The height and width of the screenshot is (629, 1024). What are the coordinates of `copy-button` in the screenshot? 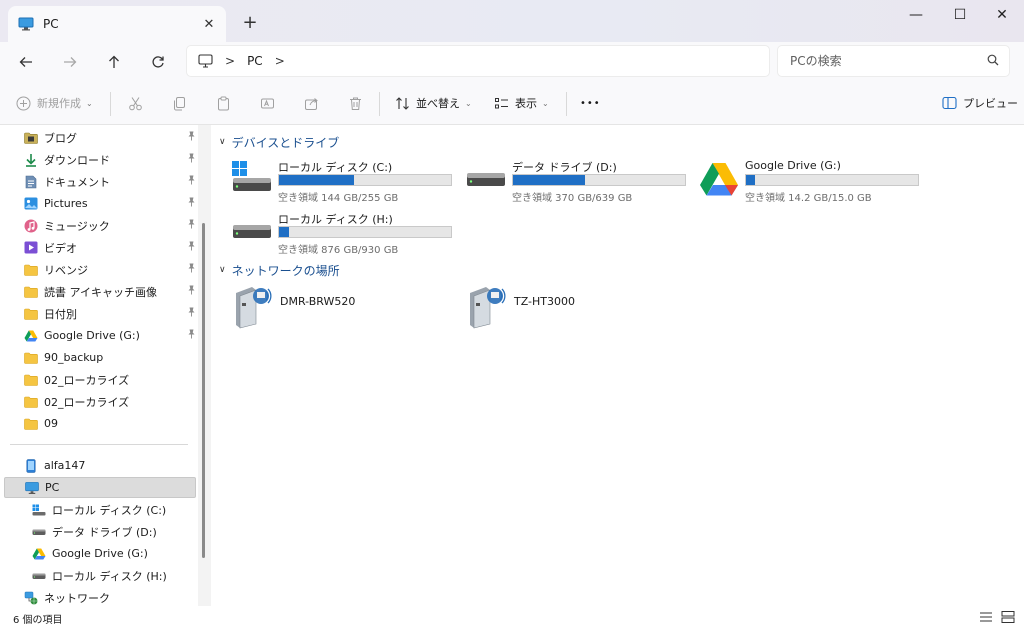 It's located at (179, 103).